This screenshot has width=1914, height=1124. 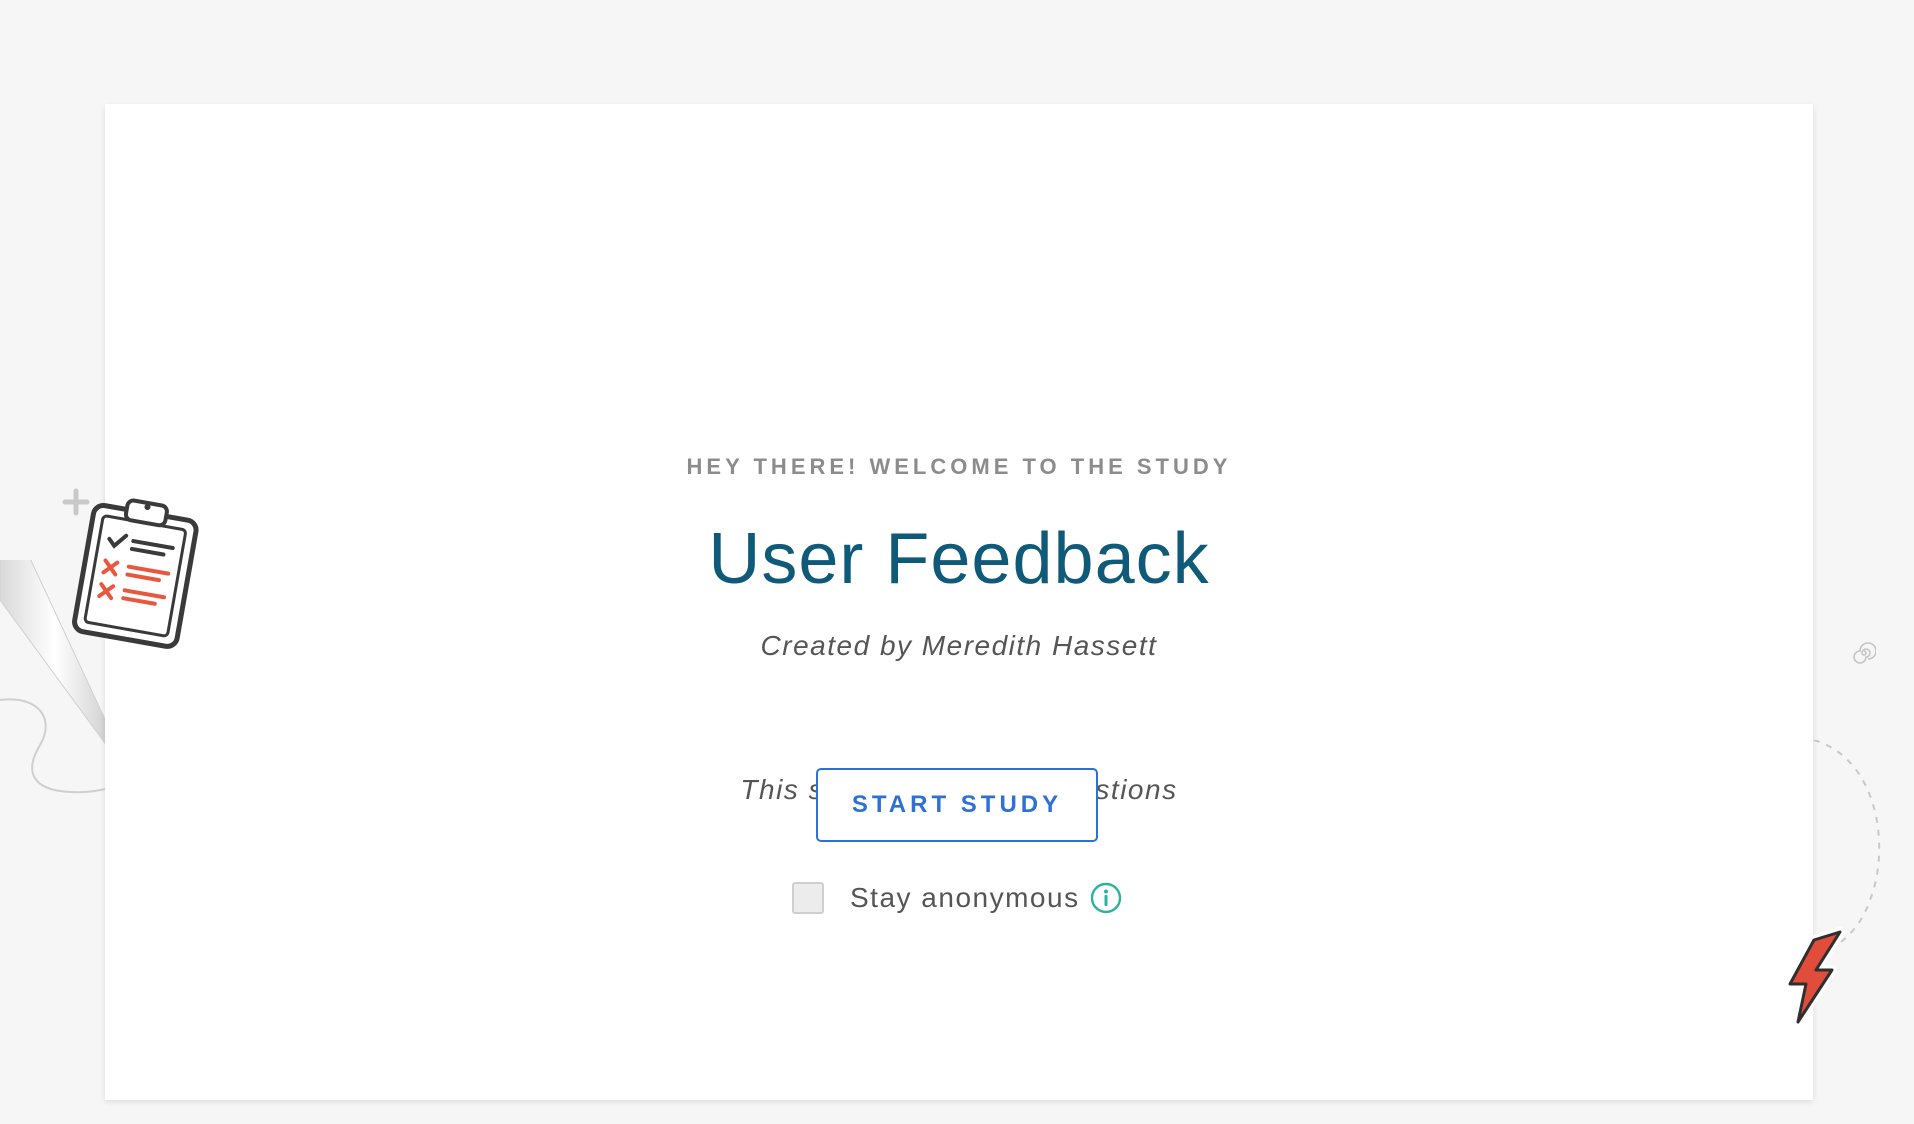 What do you see at coordinates (959, 645) in the screenshot?
I see `study-author: Created by Meredith Hassett` at bounding box center [959, 645].